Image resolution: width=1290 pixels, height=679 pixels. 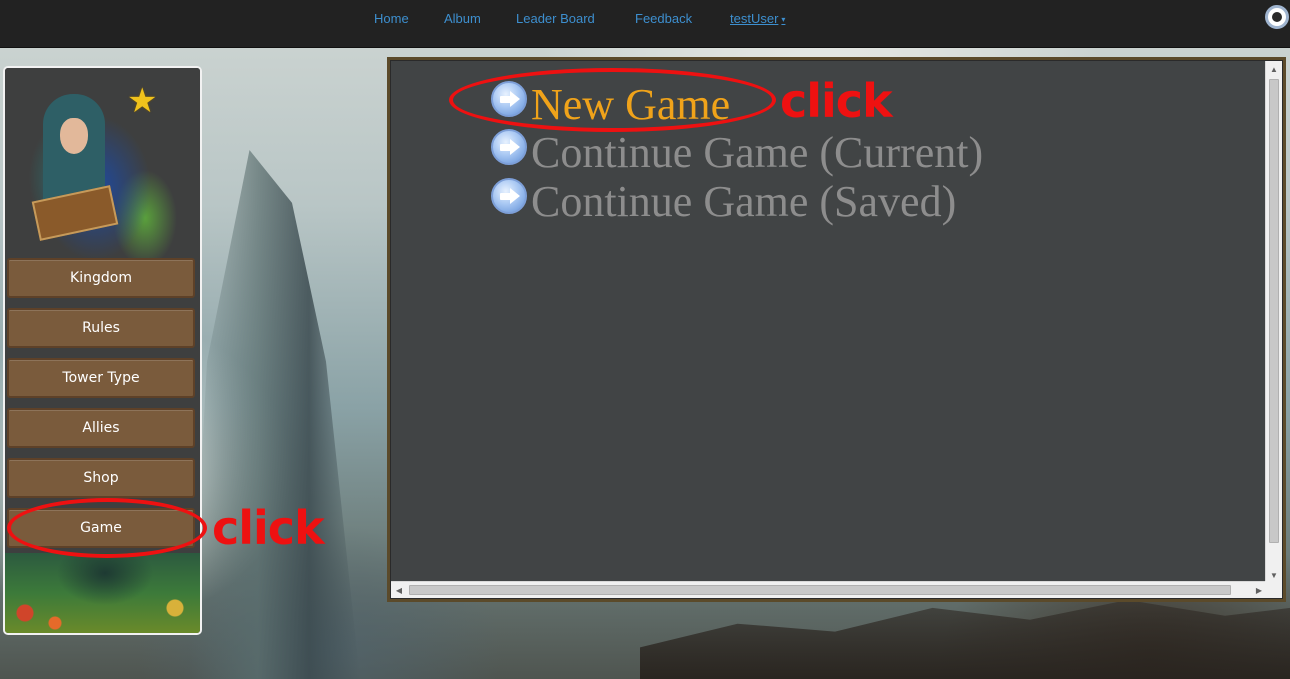 I want to click on nav-feedback-link: Feedback, so click(x=663, y=18).